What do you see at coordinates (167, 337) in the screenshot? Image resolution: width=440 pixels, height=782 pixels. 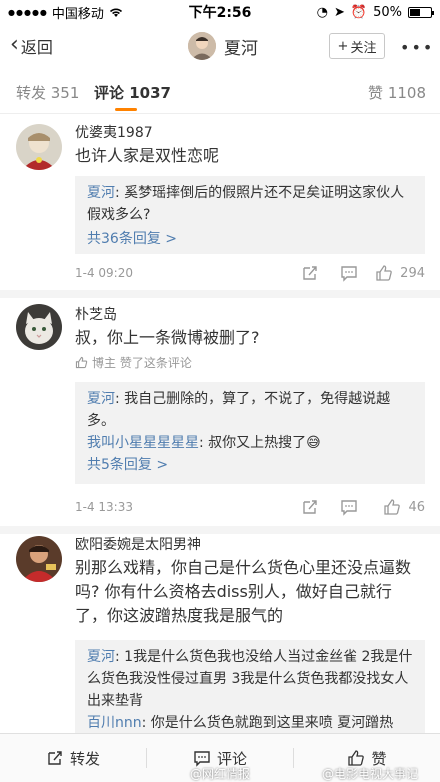 I see `comment-text: 叔，你上一条微博被删了?` at bounding box center [167, 337].